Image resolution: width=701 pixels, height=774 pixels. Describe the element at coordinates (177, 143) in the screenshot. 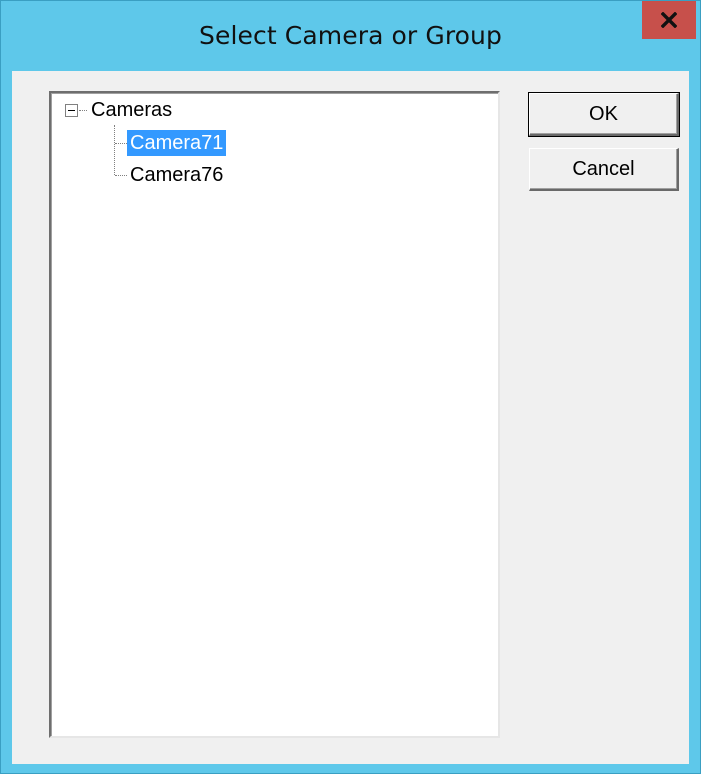

I see `tree-node-camera71: Camera71` at that location.